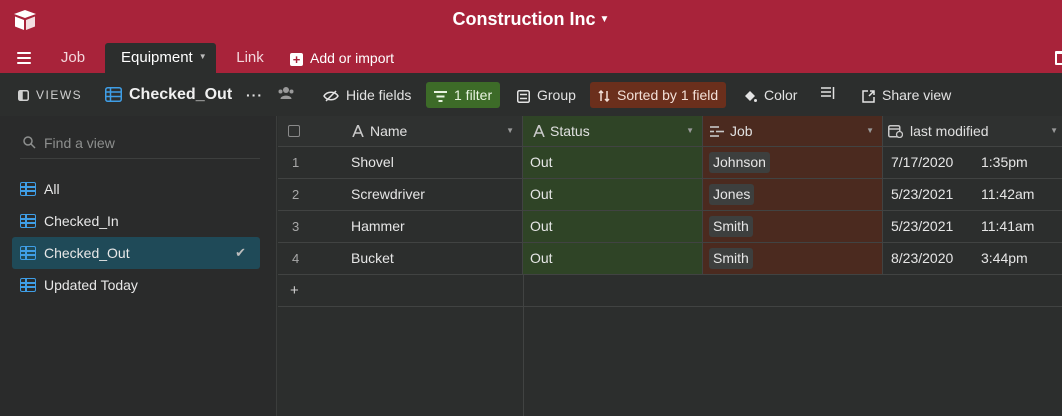 Image resolution: width=1062 pixels, height=416 pixels. Describe the element at coordinates (310, 259) in the screenshot. I see `row-number: 4` at that location.